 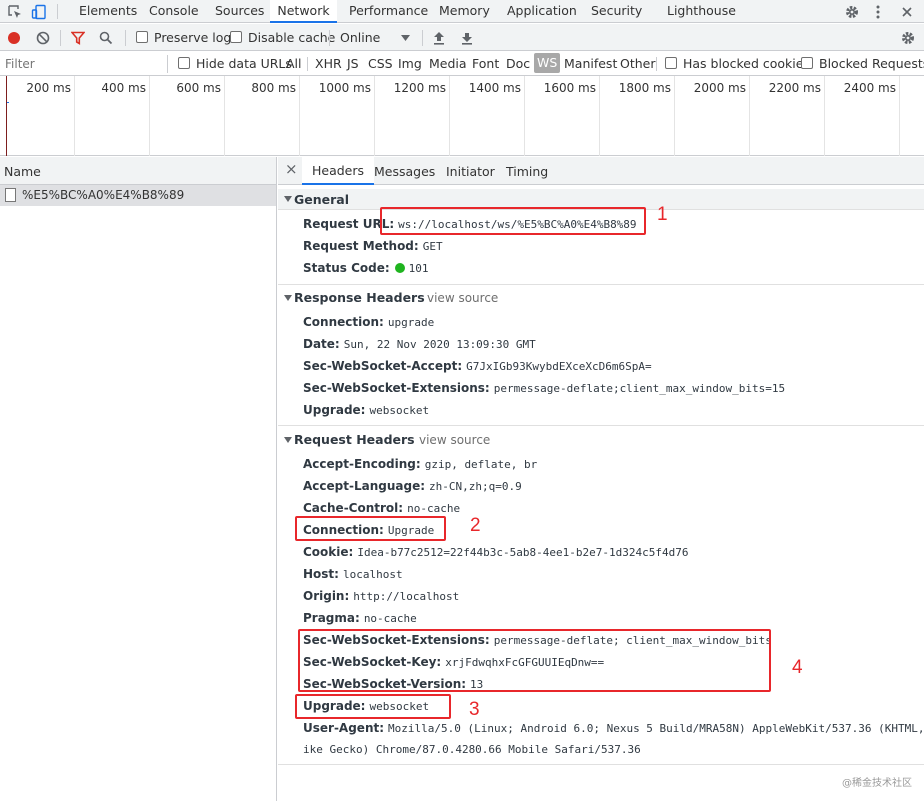 I want to click on general-status-row: Status Code: 101, so click(x=366, y=268).